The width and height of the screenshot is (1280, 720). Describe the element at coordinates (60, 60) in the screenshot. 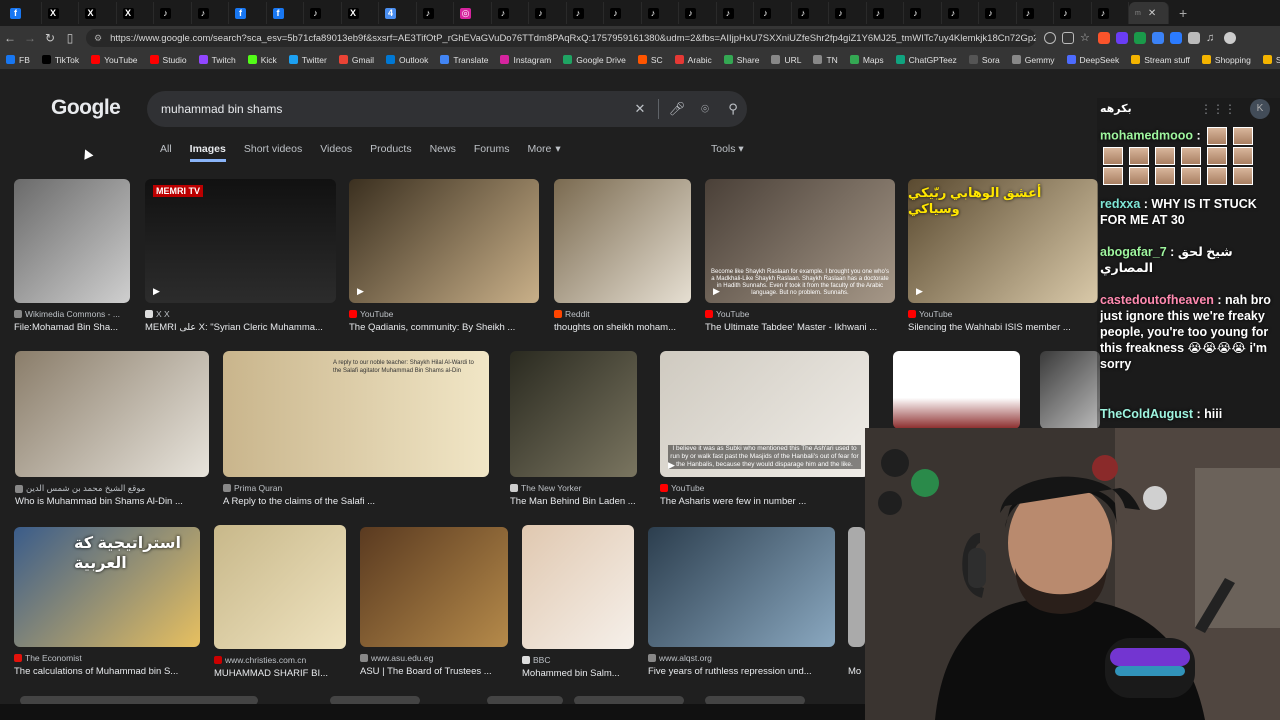

I see `bookmark-item: TikTok` at that location.